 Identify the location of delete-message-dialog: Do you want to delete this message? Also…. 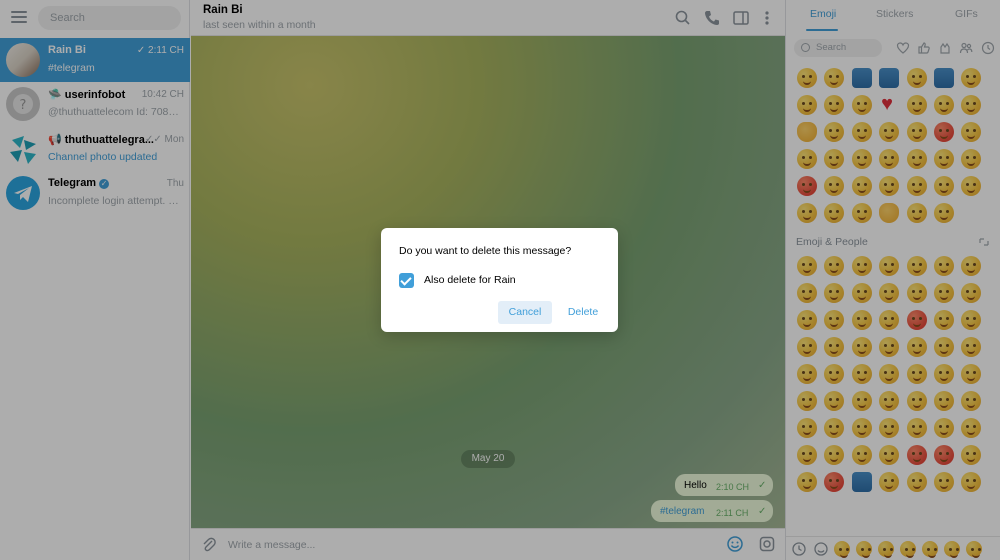
(499, 280).